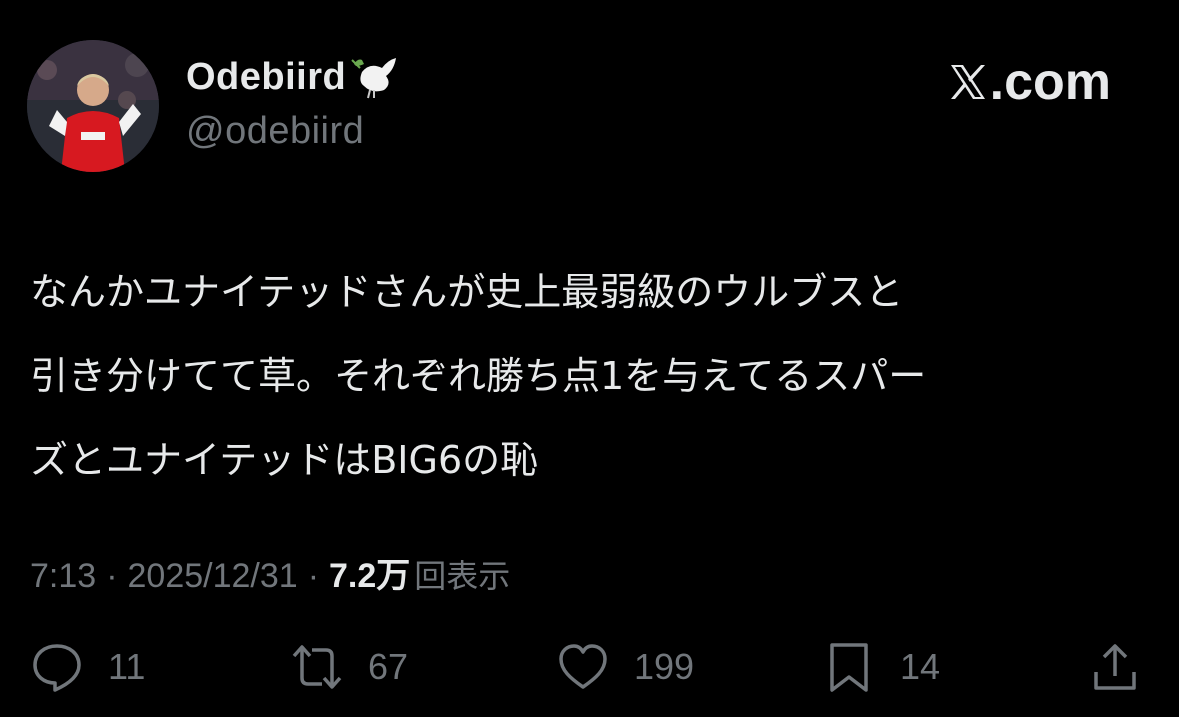  Describe the element at coordinates (127, 666) in the screenshot. I see `reply-count: 11` at that location.